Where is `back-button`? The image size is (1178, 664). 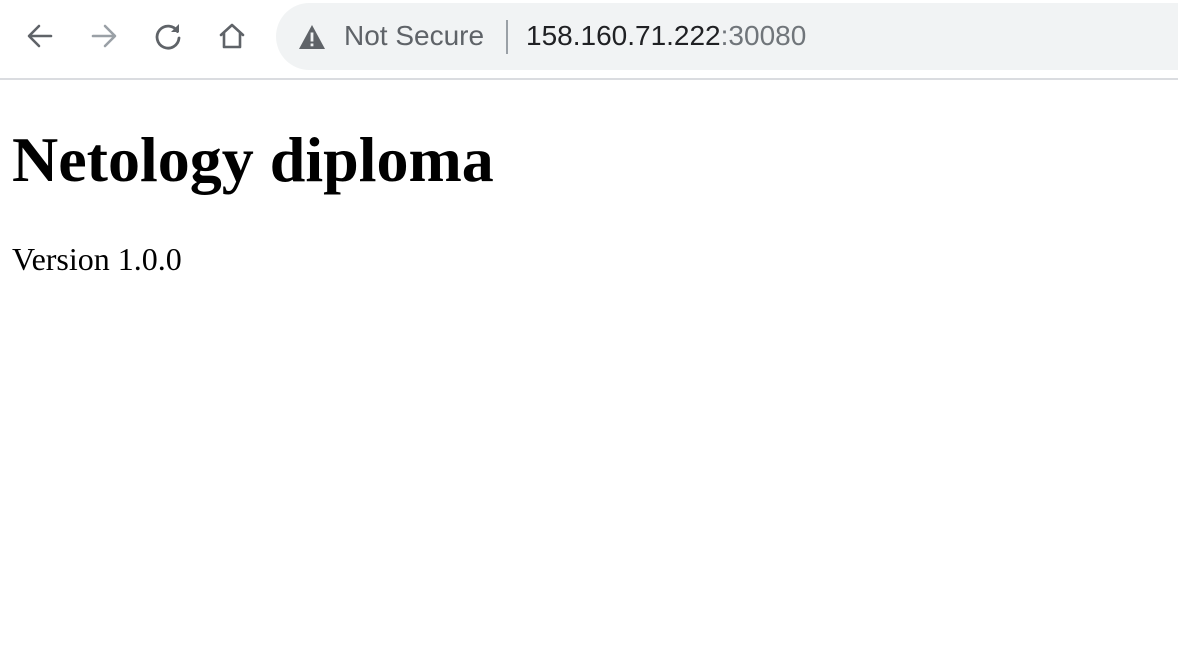
back-button is located at coordinates (40, 36).